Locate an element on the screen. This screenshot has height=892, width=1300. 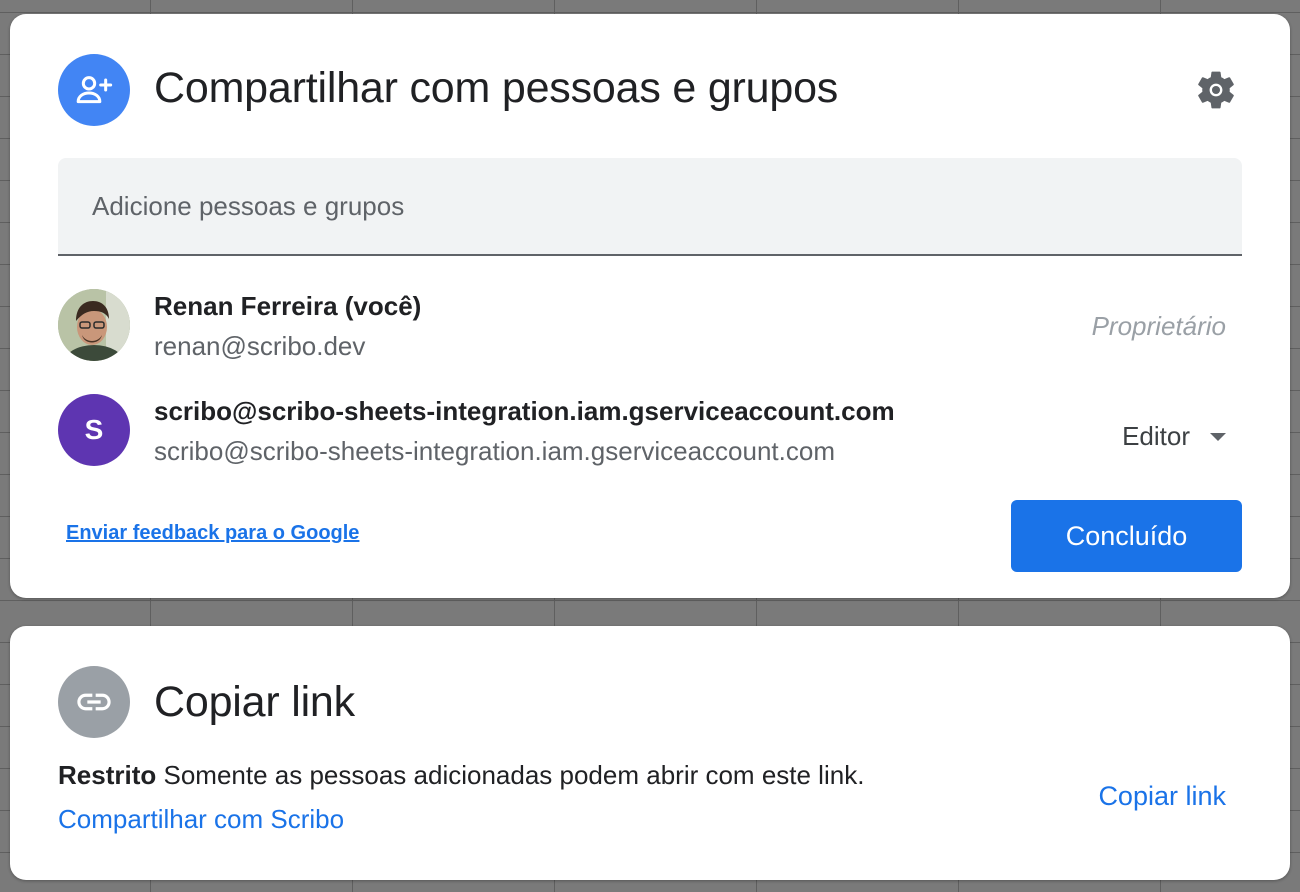
person-email: renan@scribo.dev is located at coordinates (260, 346).